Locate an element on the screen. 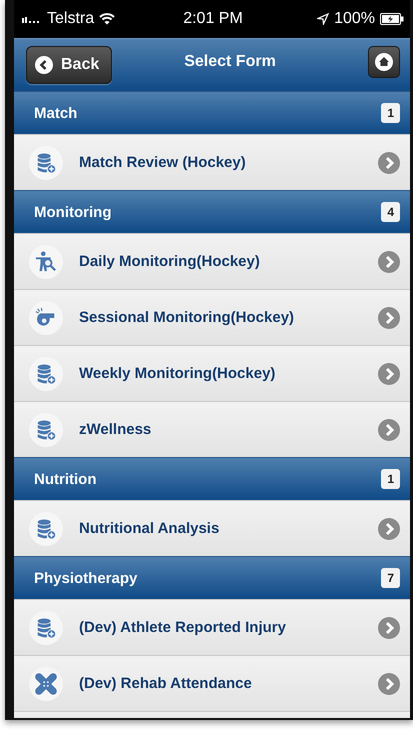 This screenshot has width=413, height=730. home-icon is located at coordinates (384, 62).